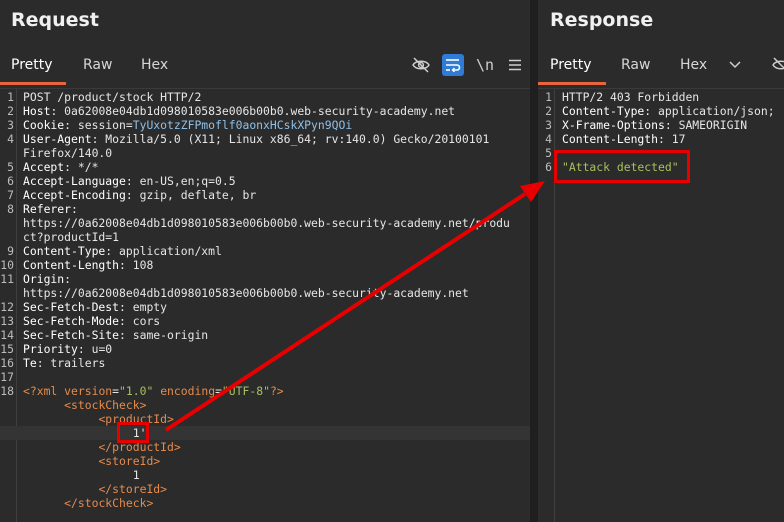 The image size is (784, 522). I want to click on chevron-down-icon, so click(735, 65).